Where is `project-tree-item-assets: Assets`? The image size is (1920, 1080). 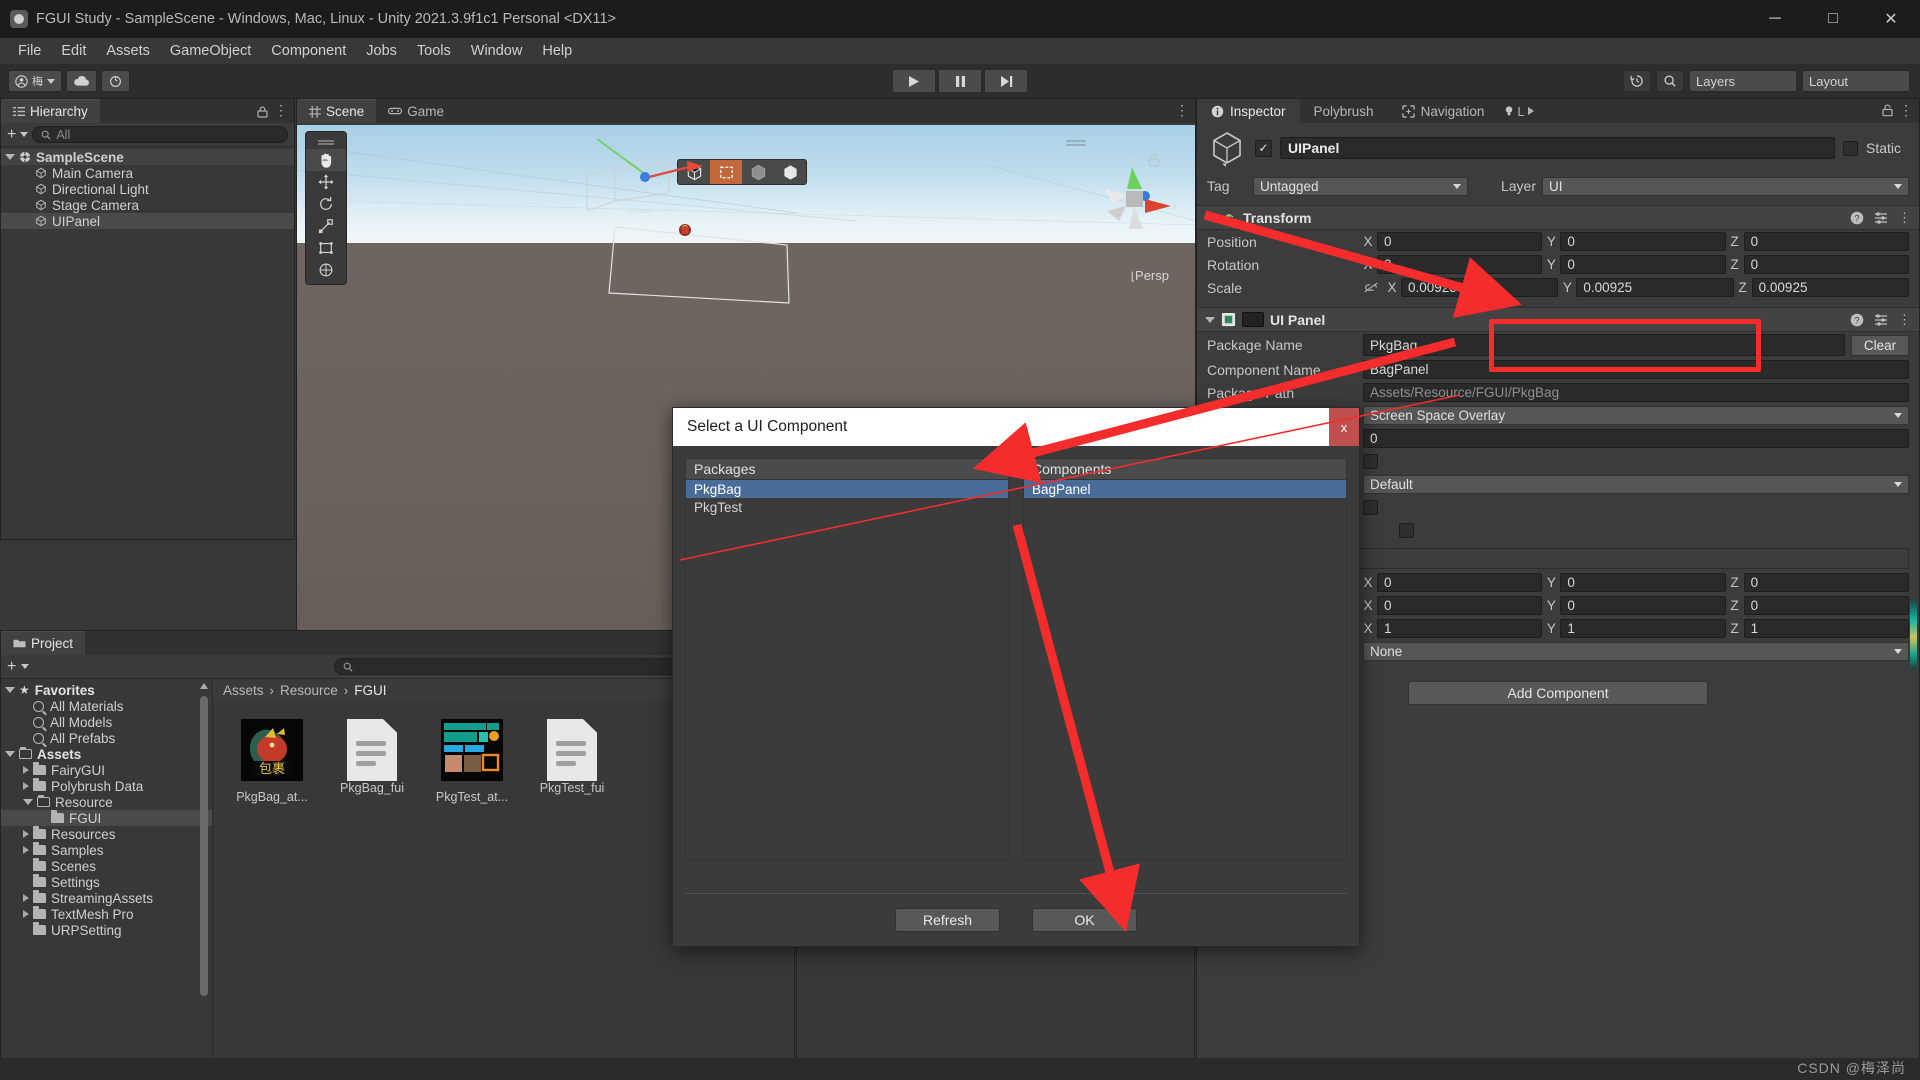 project-tree-item-assets: Assets is located at coordinates (106, 754).